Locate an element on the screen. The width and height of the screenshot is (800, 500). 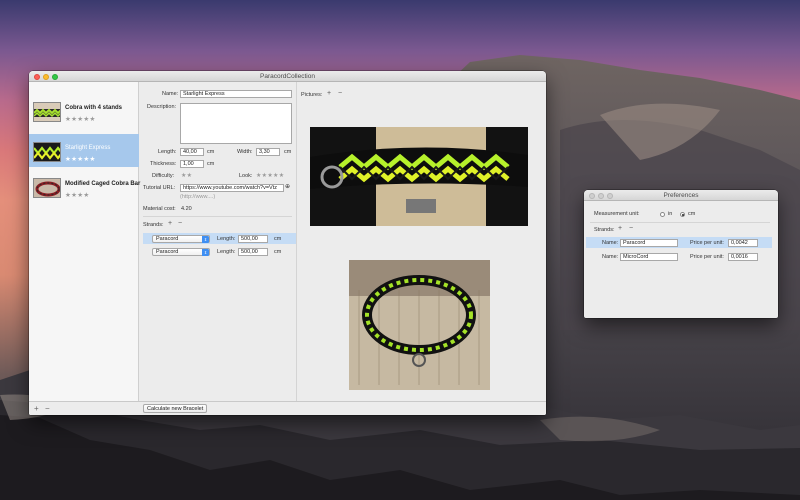
name-label: Name: is located at coordinates (170, 94).